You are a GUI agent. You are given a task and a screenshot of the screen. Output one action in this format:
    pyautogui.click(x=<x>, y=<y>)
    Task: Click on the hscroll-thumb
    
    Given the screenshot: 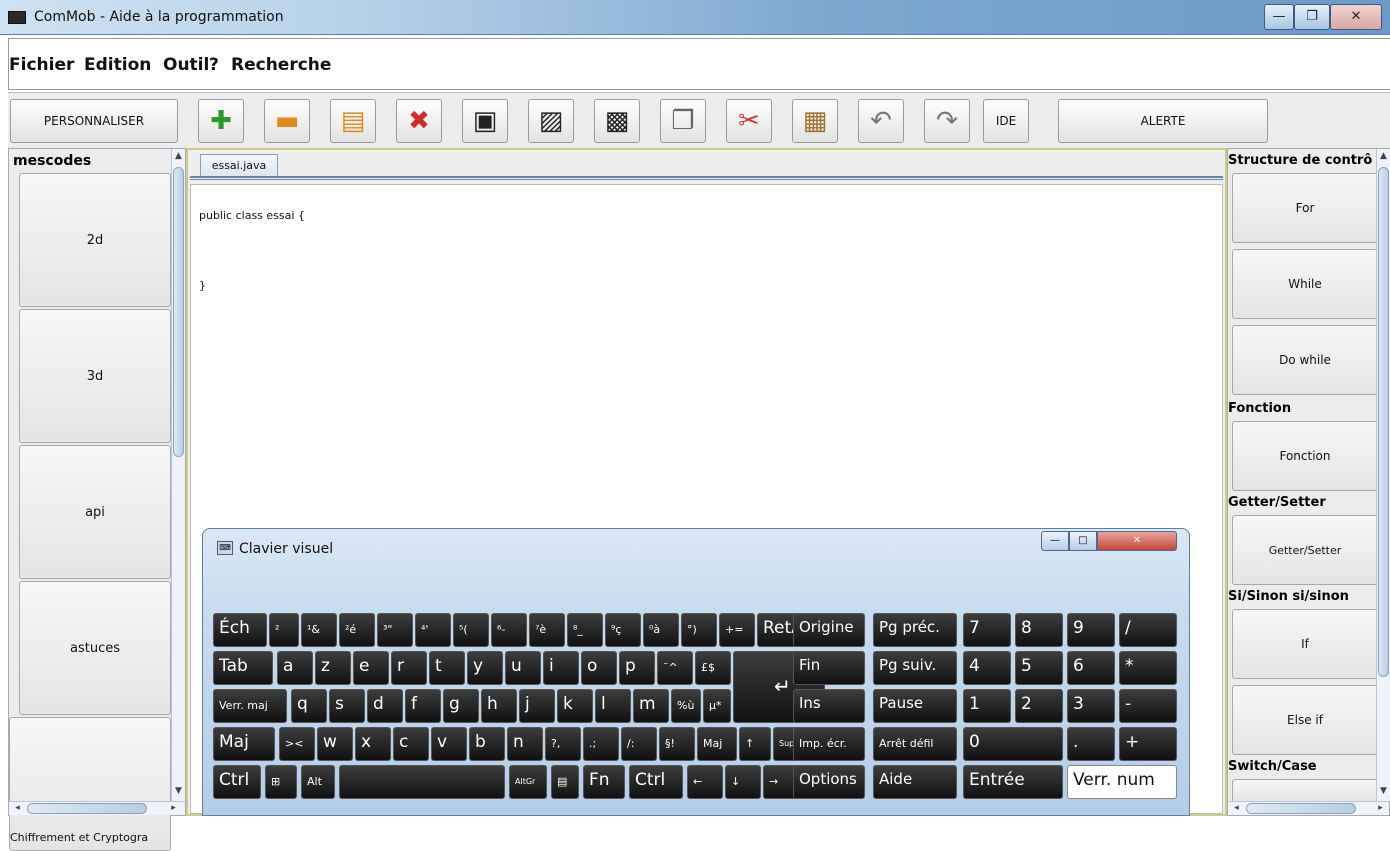 What is the action you would take?
    pyautogui.click(x=1301, y=808)
    